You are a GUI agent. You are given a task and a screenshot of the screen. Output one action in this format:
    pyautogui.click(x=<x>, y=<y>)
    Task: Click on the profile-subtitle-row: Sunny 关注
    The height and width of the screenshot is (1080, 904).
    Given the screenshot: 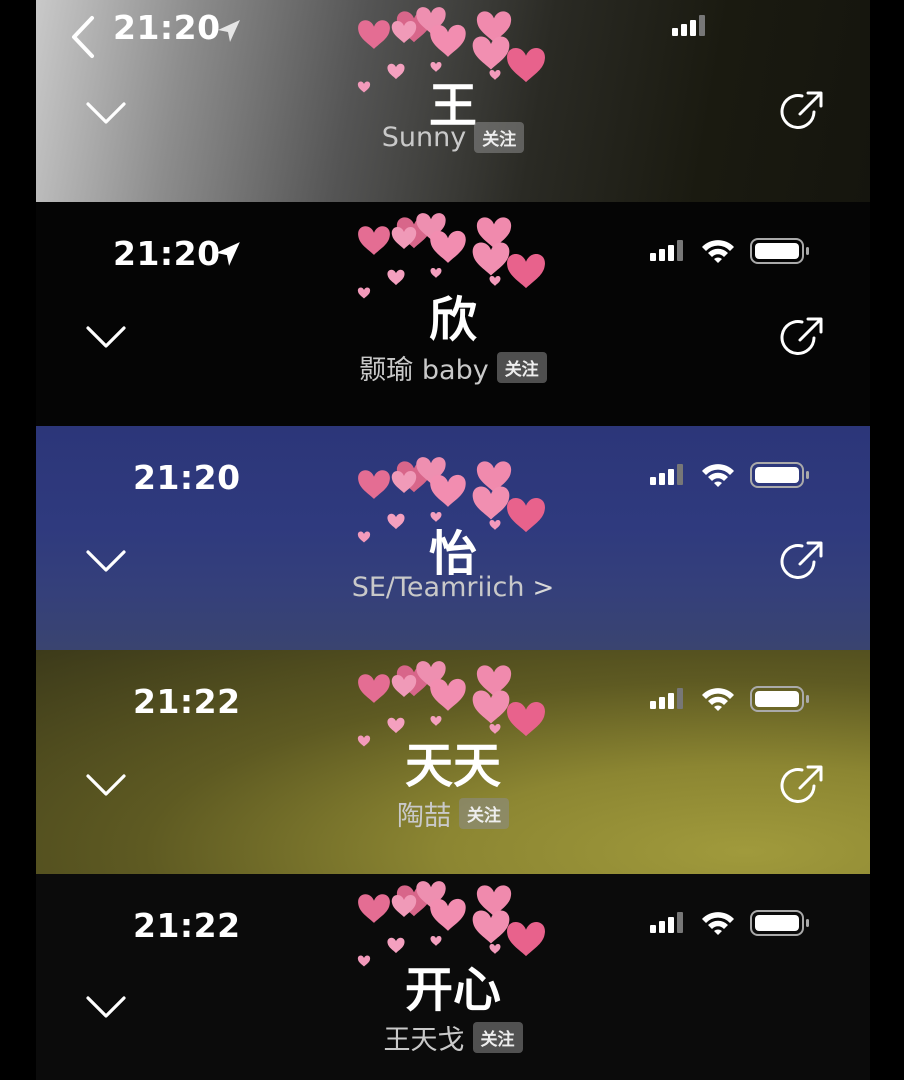 What is the action you would take?
    pyautogui.click(x=453, y=137)
    